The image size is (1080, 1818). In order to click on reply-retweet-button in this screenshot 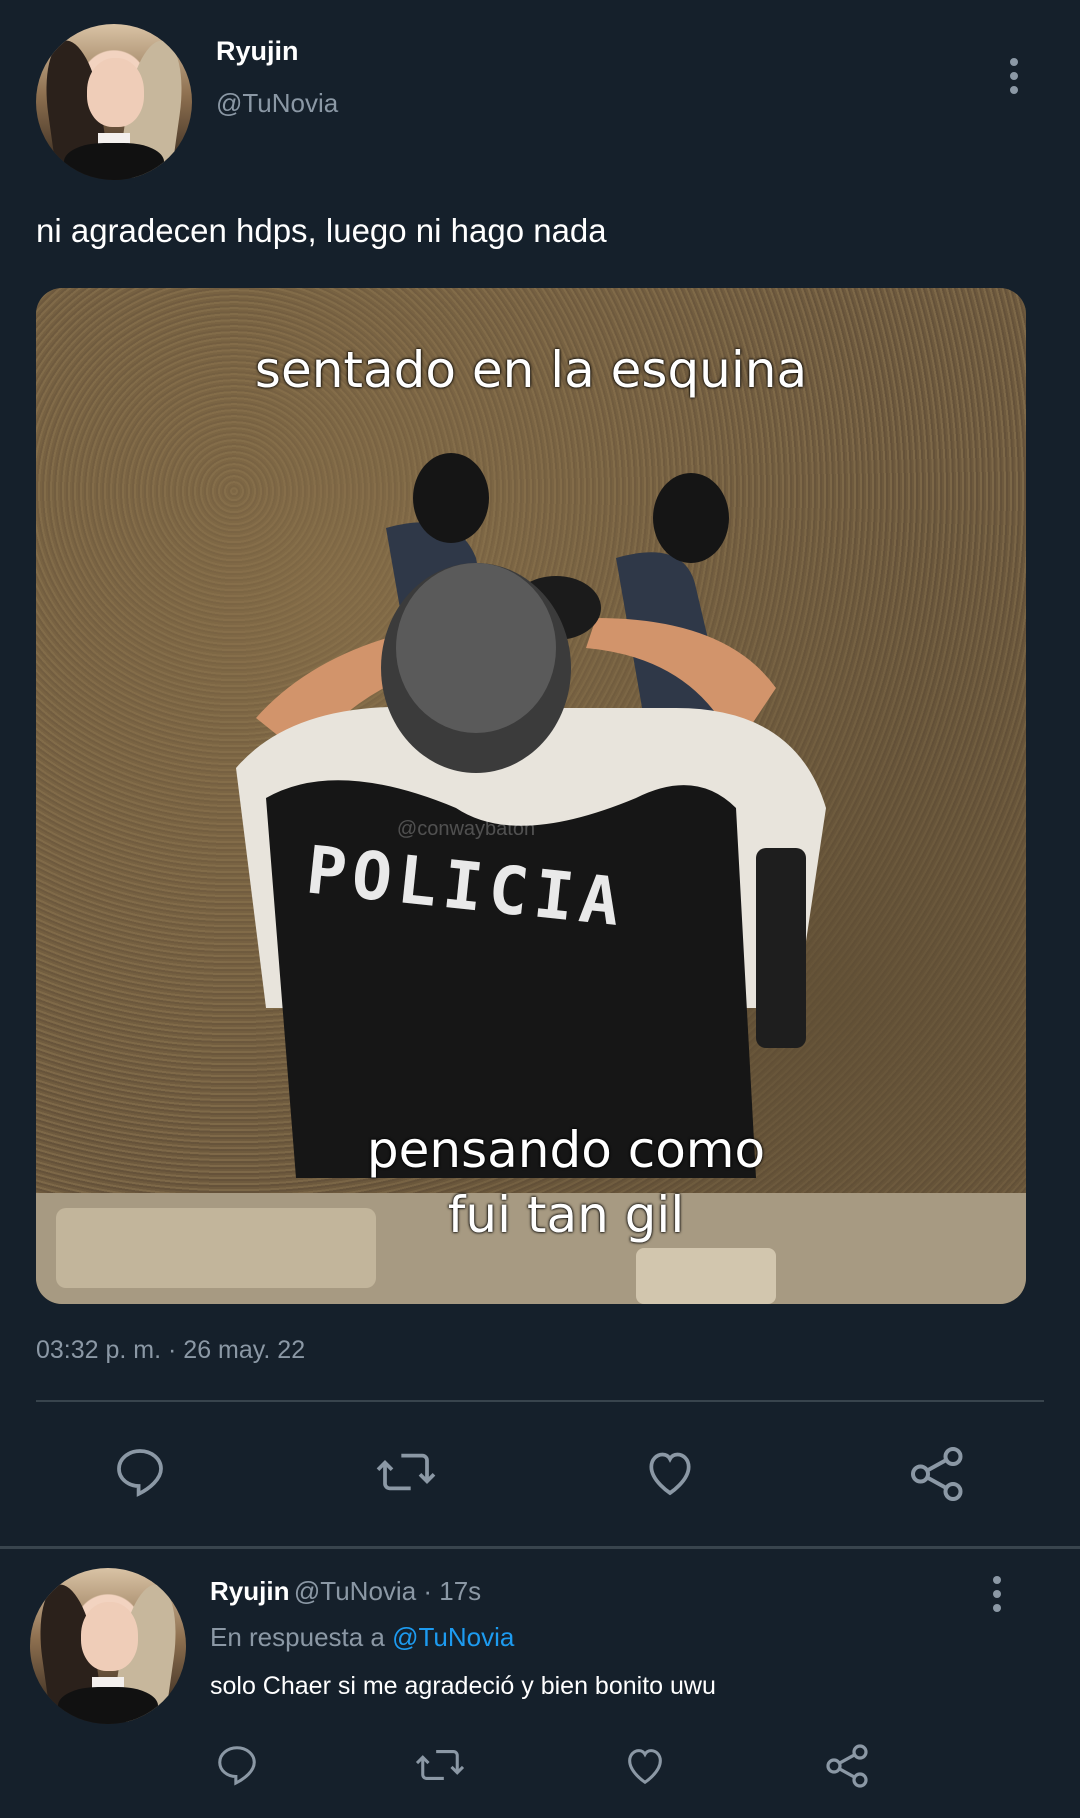, I will do `click(440, 1765)`.